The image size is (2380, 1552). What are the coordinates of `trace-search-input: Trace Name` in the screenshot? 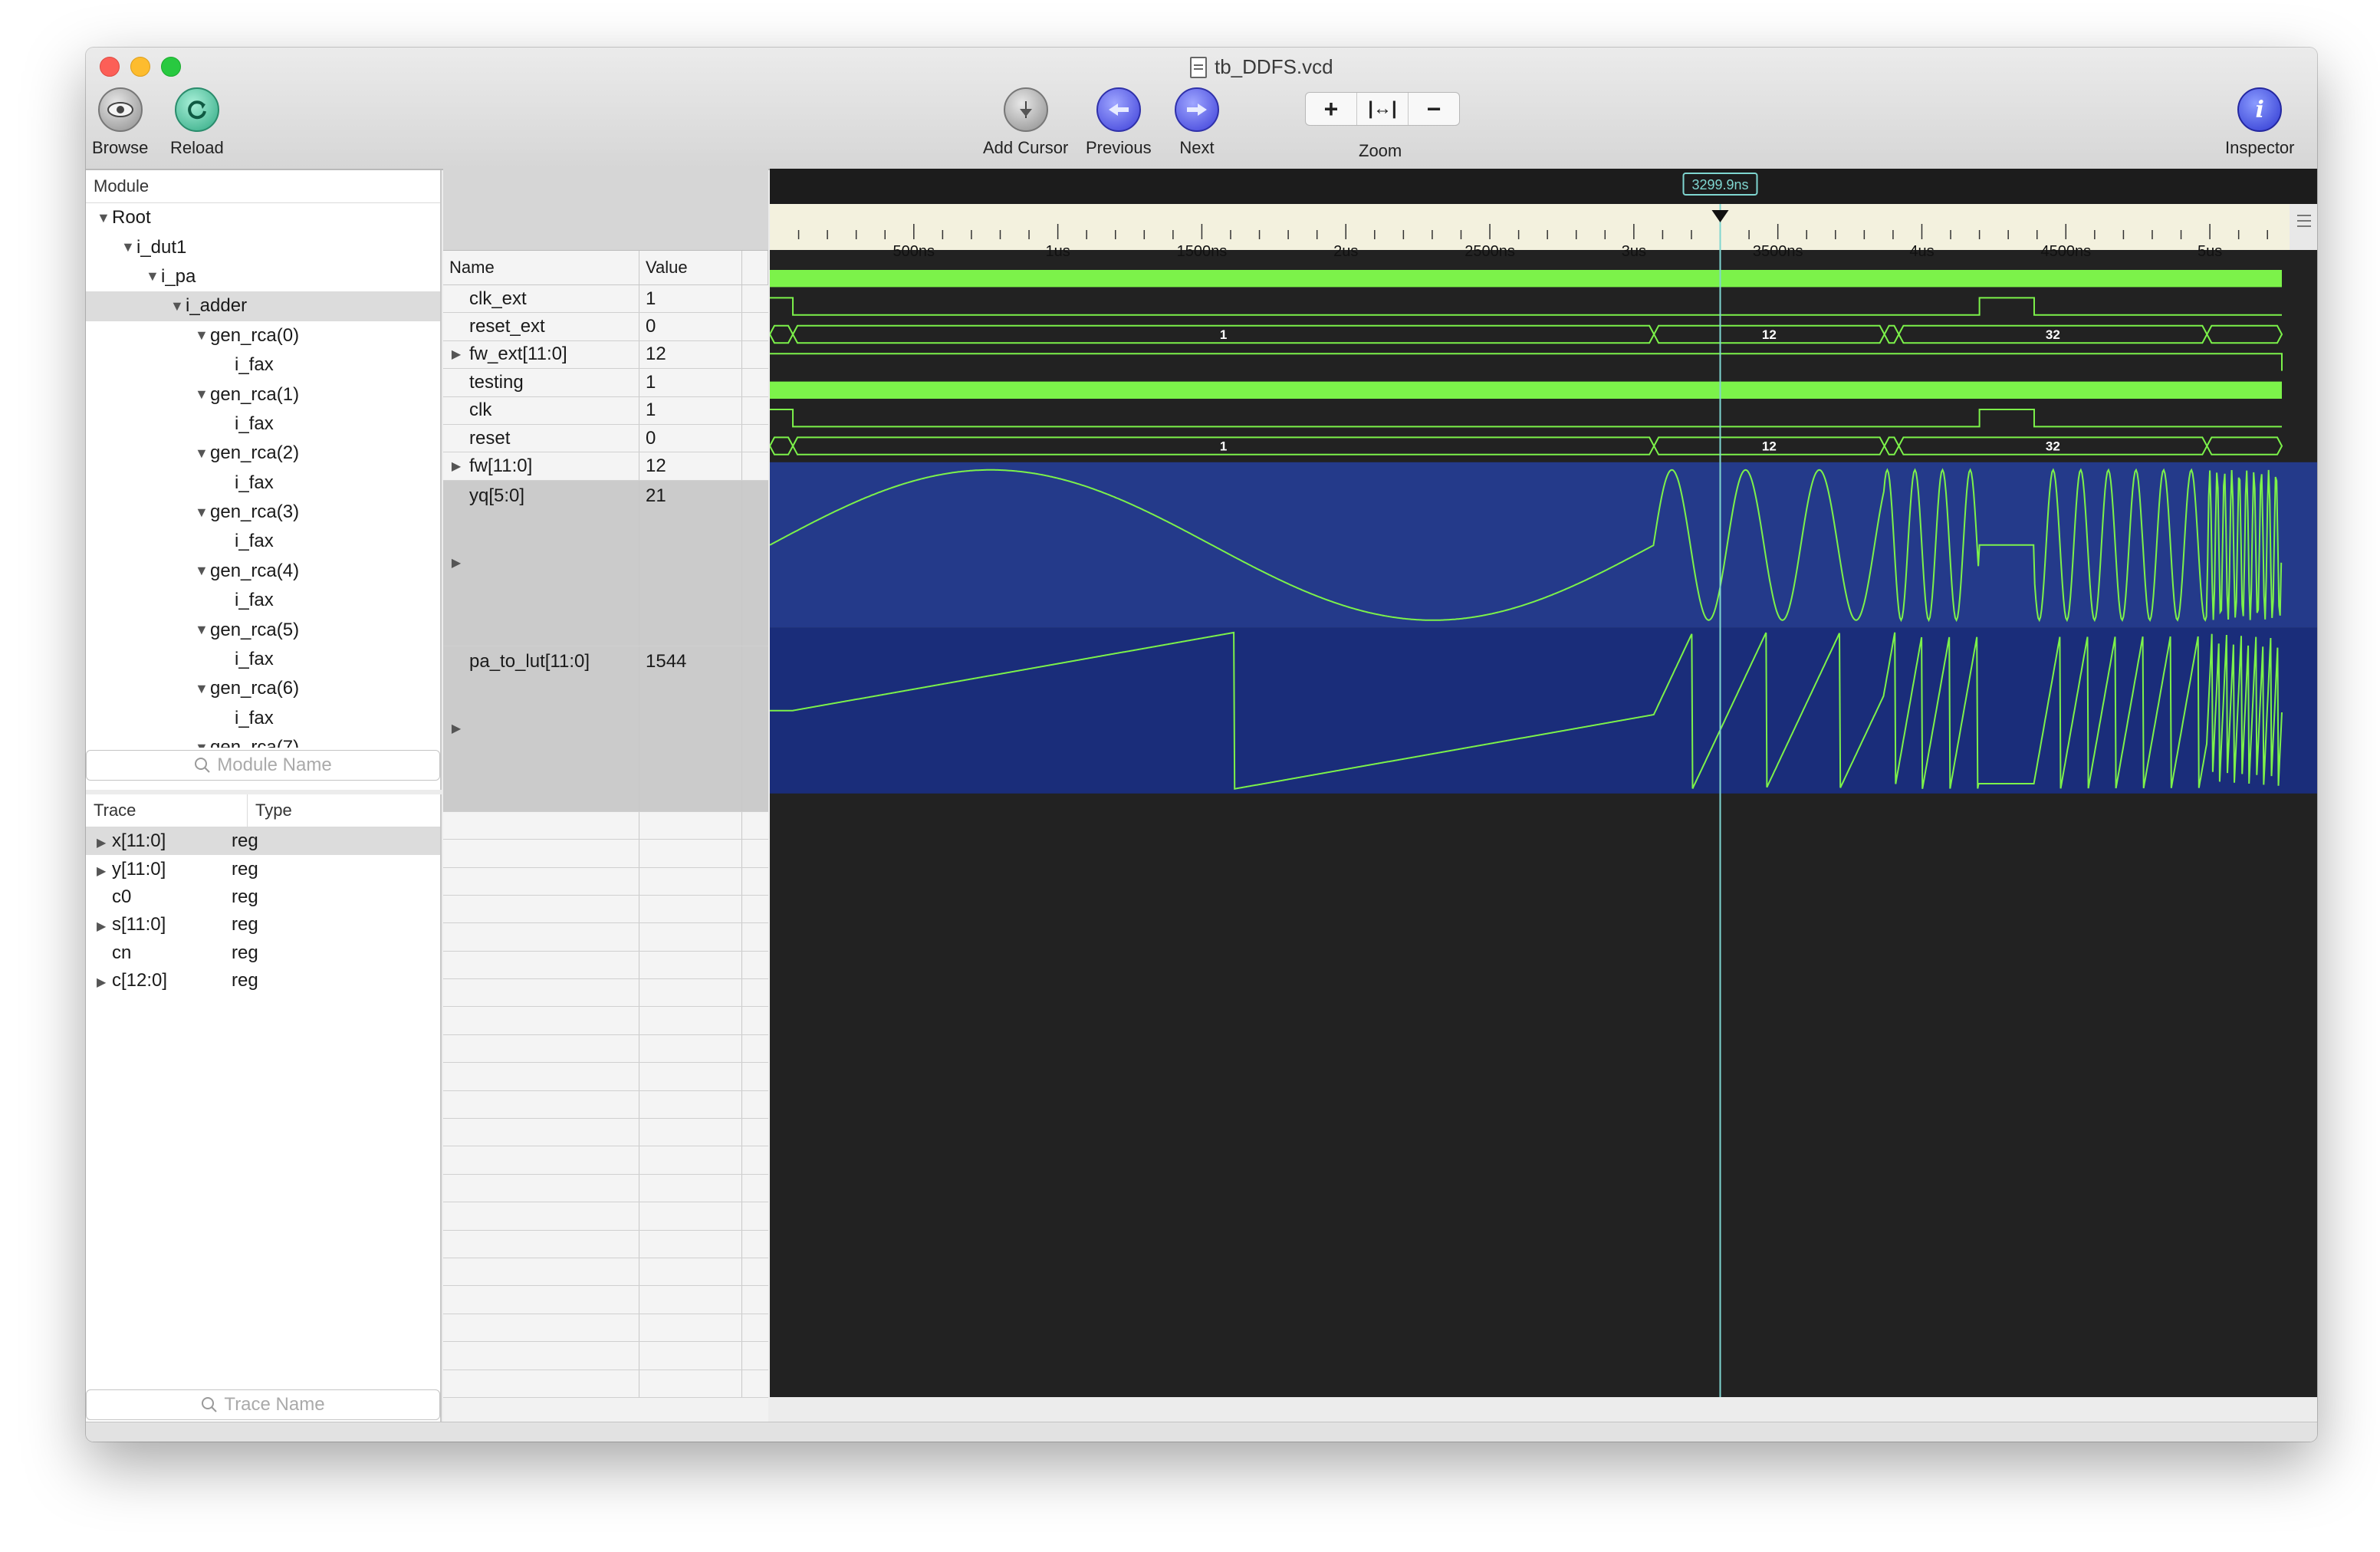 It's located at (263, 1405).